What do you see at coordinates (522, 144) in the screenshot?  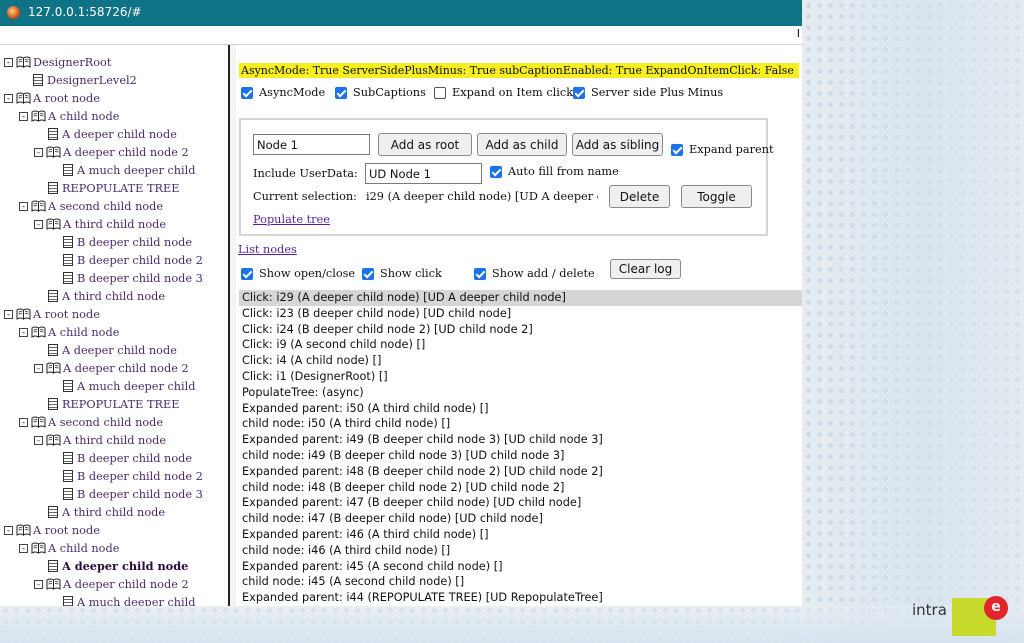 I see `add-as-child-button: Add as child` at bounding box center [522, 144].